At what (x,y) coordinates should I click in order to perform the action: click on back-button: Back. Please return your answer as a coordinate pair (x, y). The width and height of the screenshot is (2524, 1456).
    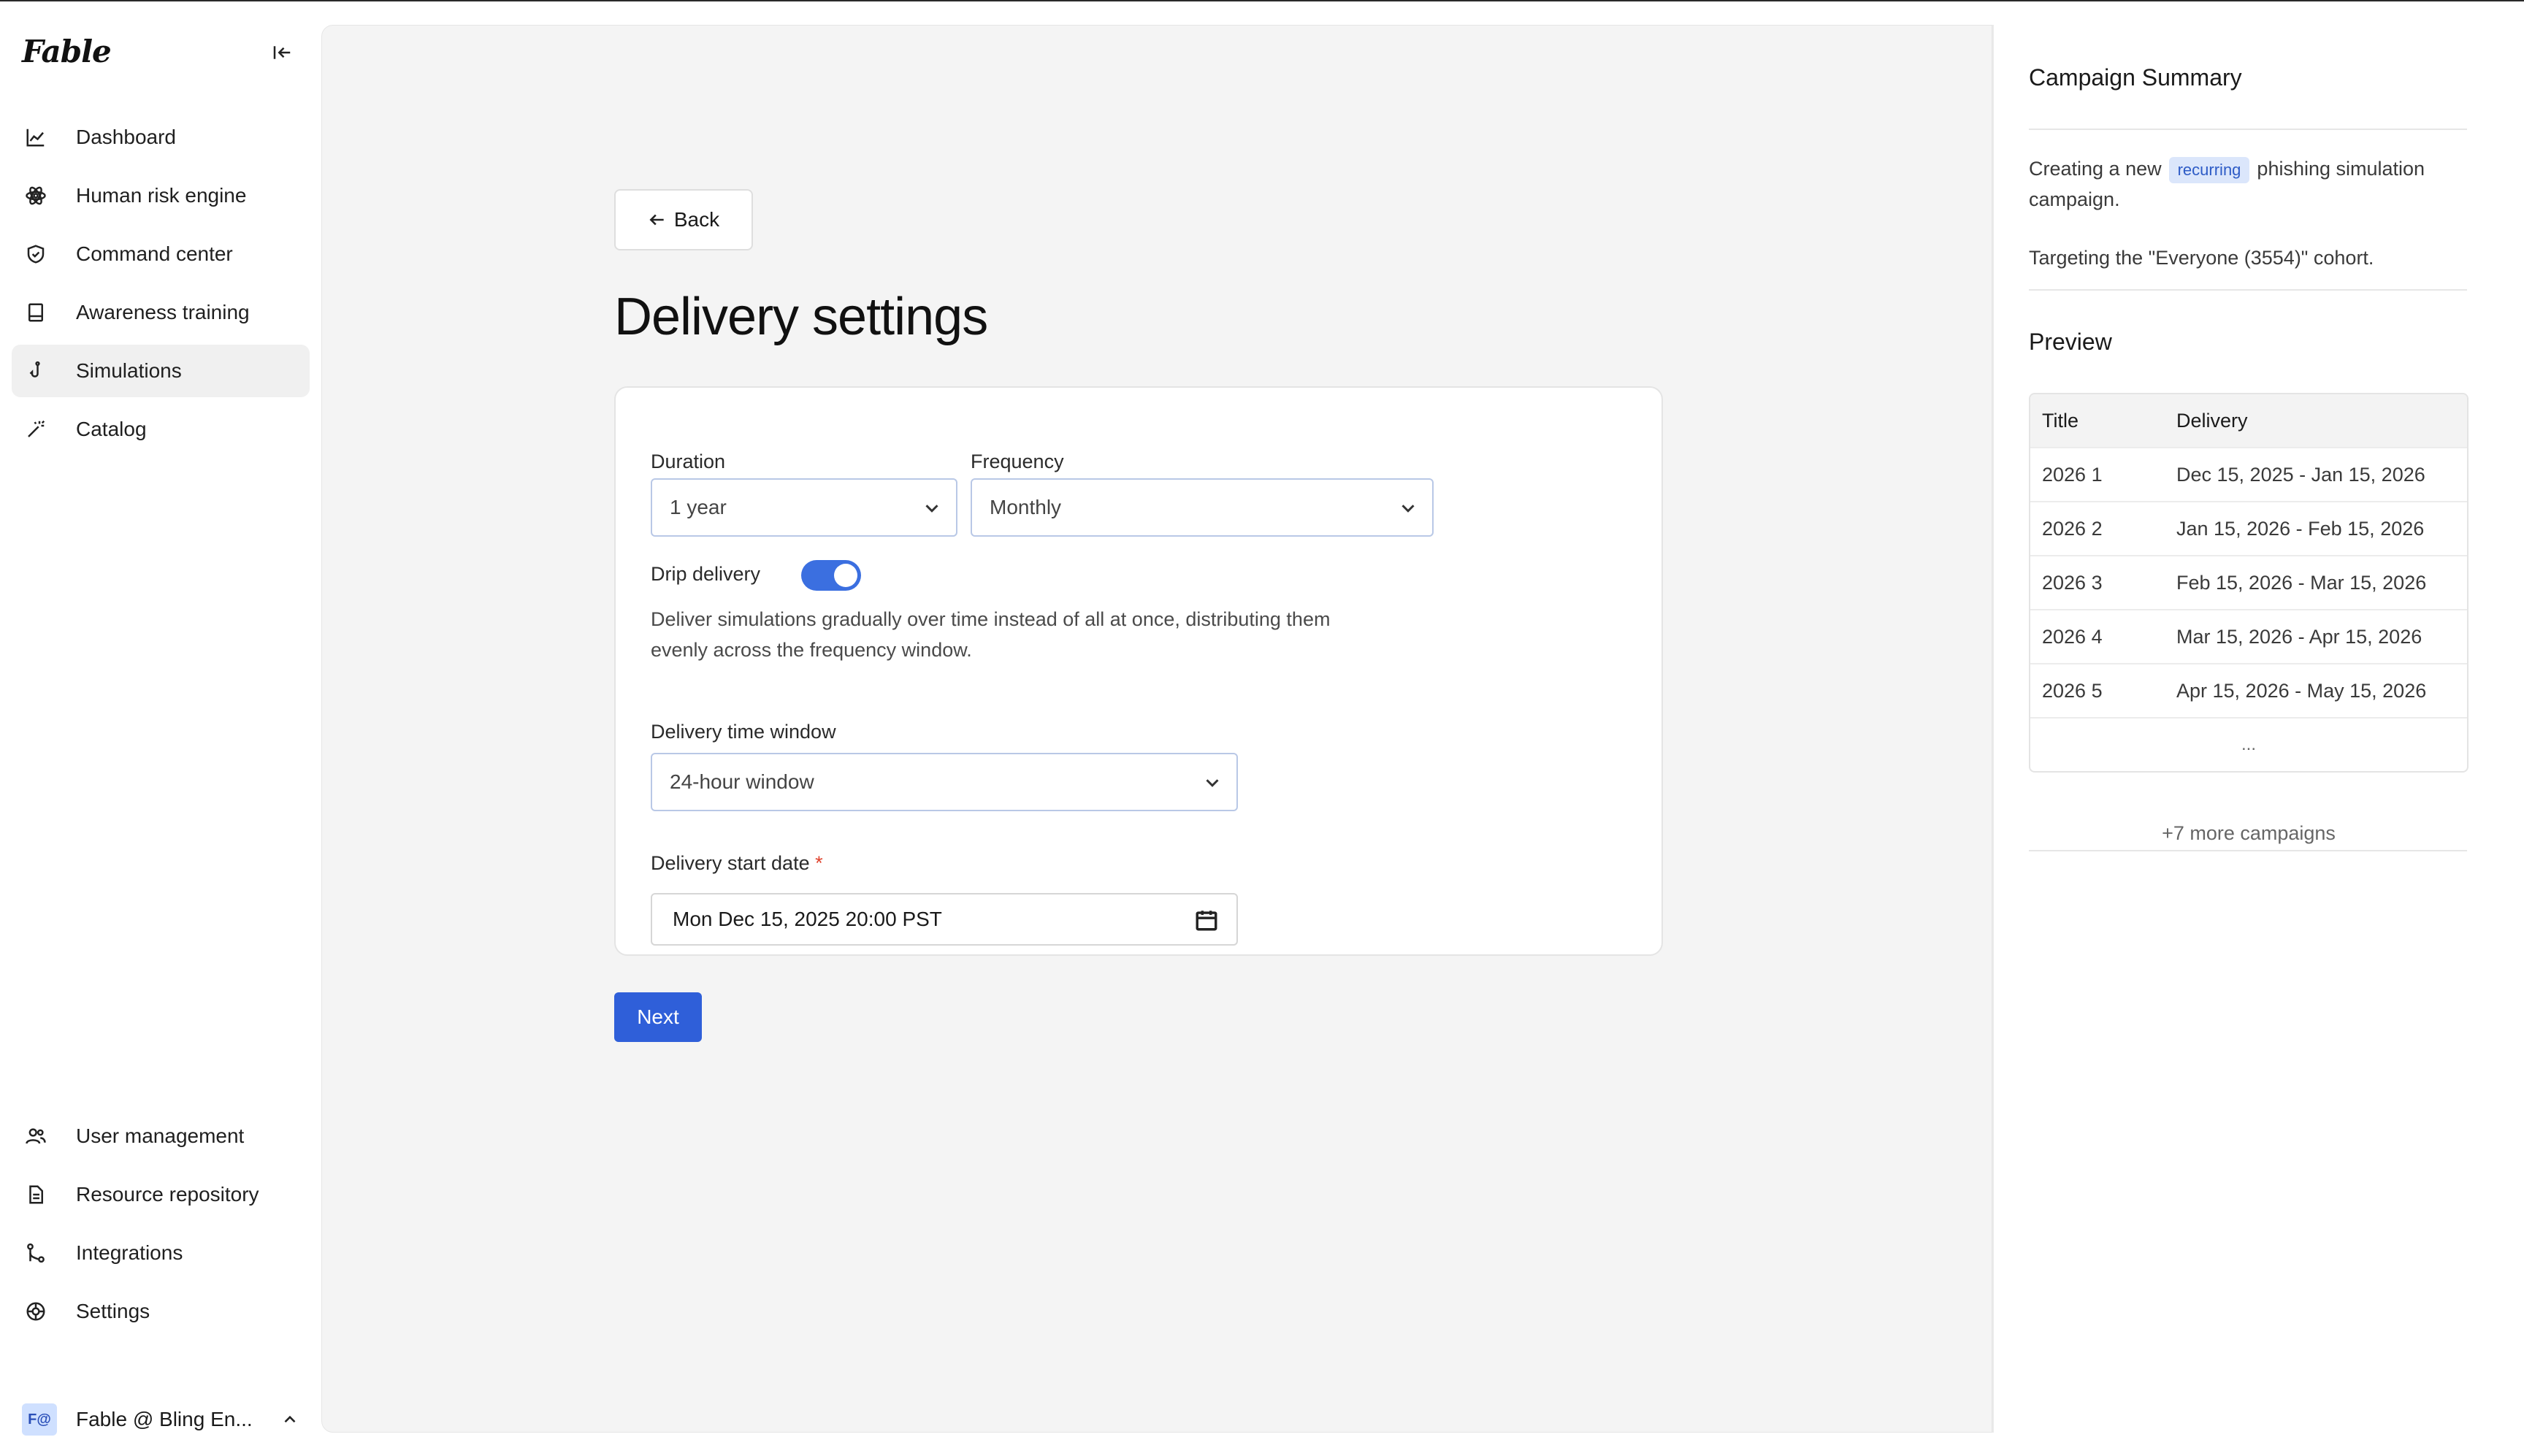
    Looking at the image, I should click on (683, 219).